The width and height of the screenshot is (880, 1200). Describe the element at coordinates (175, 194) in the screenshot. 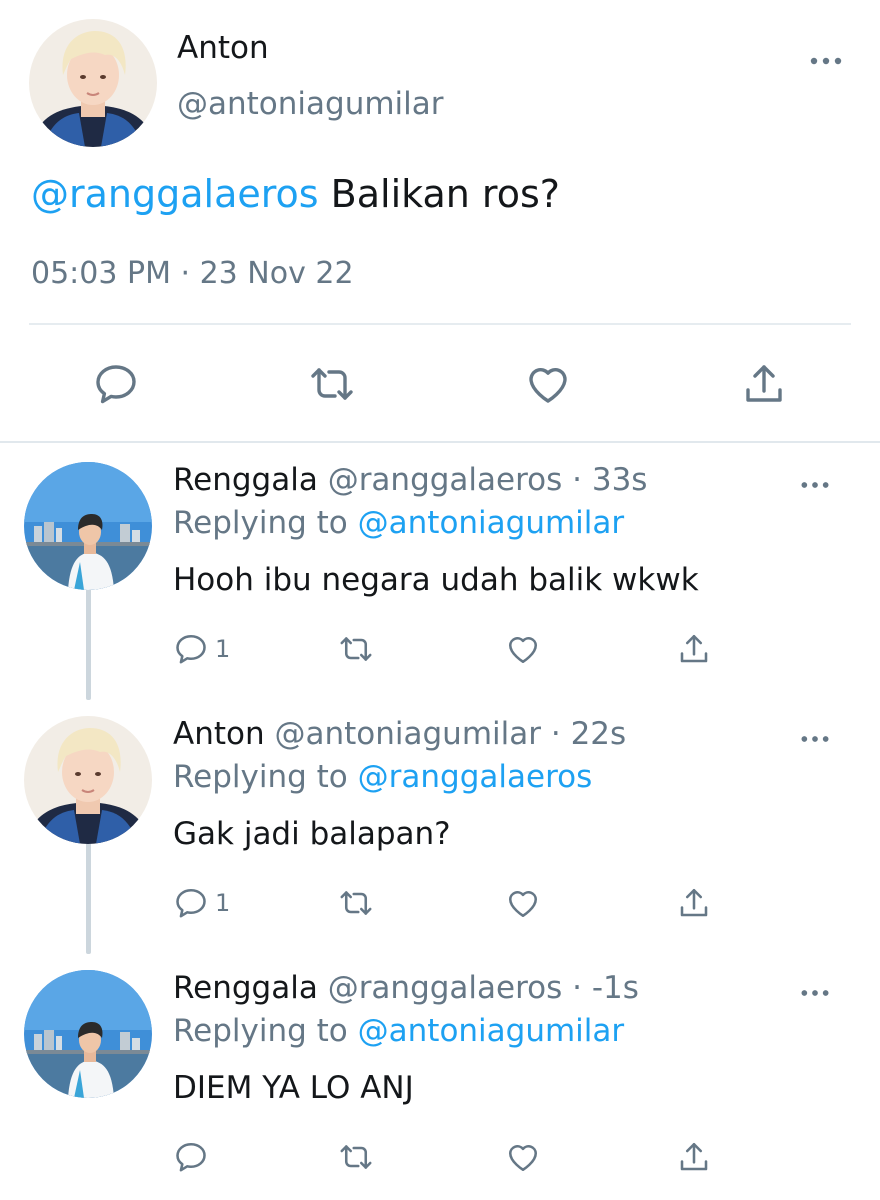

I see `mention-link: @ranggalaeros` at that location.